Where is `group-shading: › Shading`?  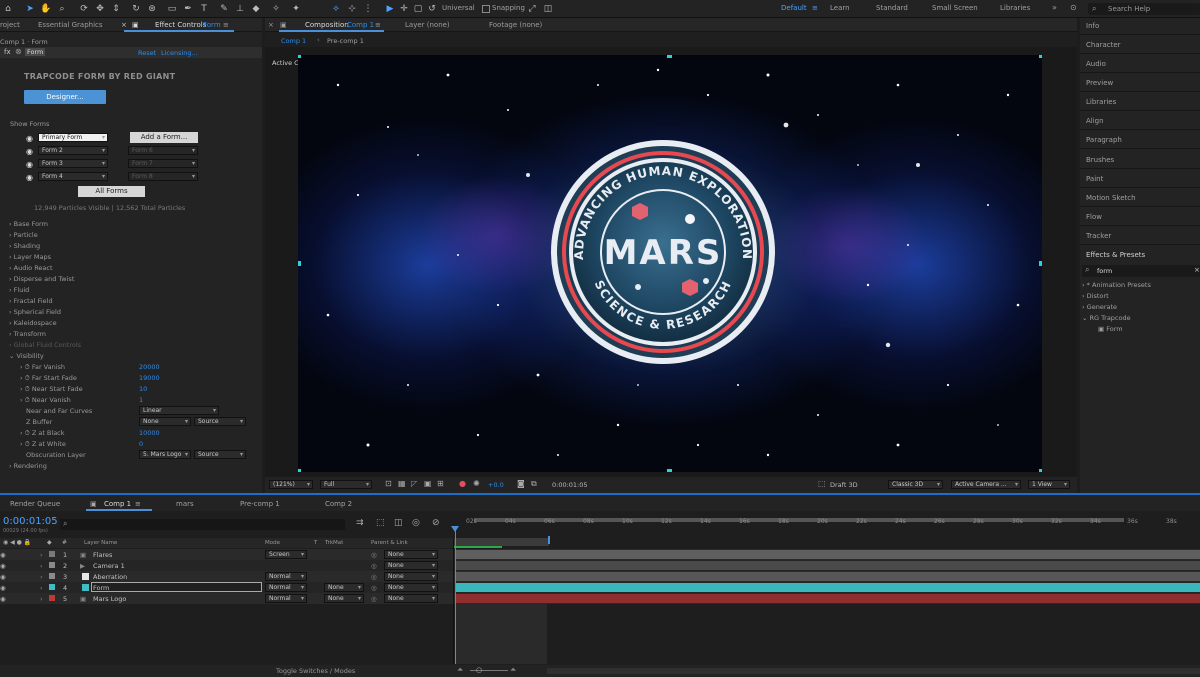 group-shading: › Shading is located at coordinates (24, 246).